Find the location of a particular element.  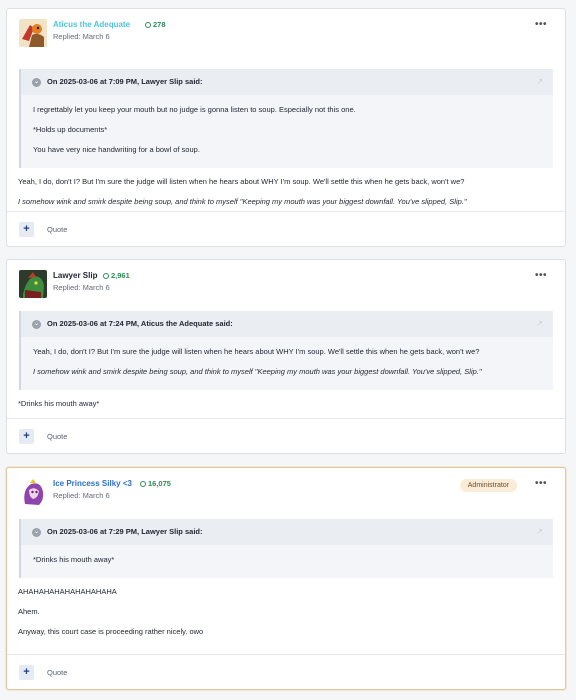

post-header: Lawyer Slip 2,961 Replied: March 6 ••• is located at coordinates (286, 284).